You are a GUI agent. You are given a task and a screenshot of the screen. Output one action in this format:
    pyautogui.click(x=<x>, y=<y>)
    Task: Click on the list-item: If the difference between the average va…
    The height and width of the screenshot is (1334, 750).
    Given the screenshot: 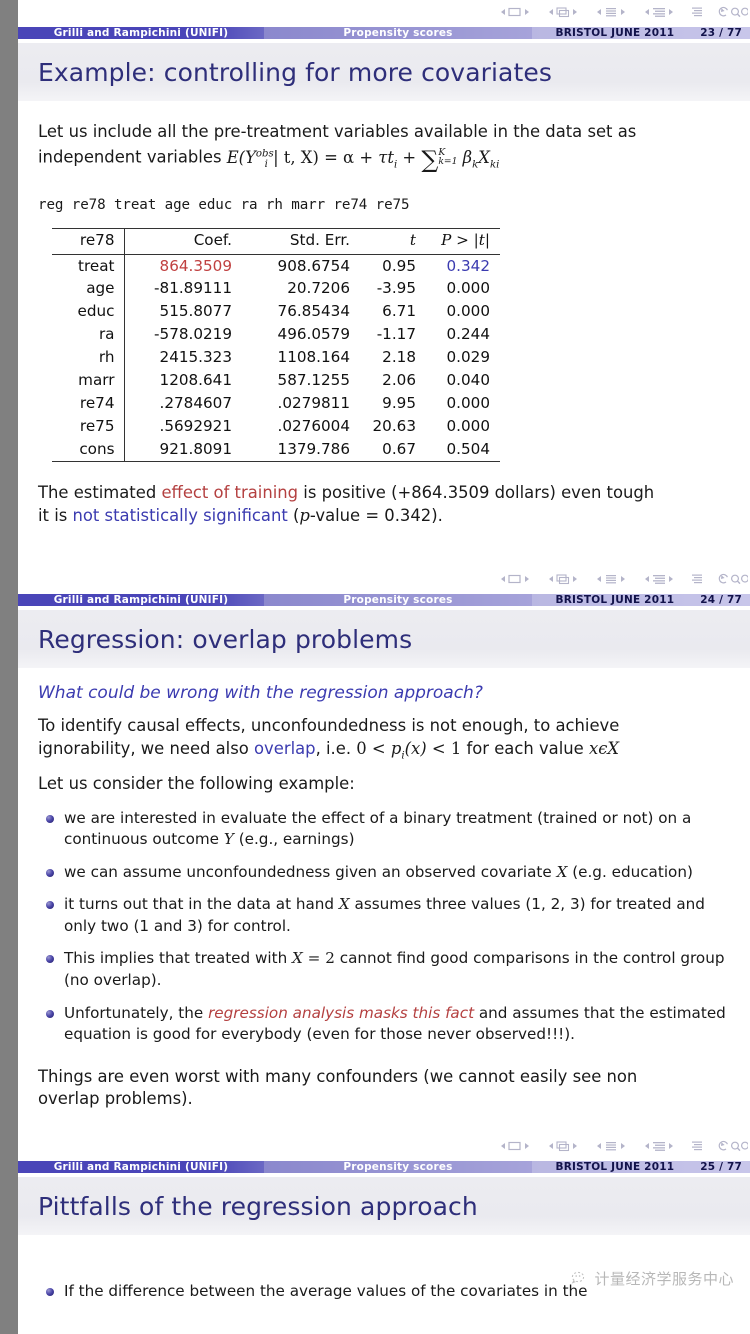 What is the action you would take?
    pyautogui.click(x=386, y=1292)
    